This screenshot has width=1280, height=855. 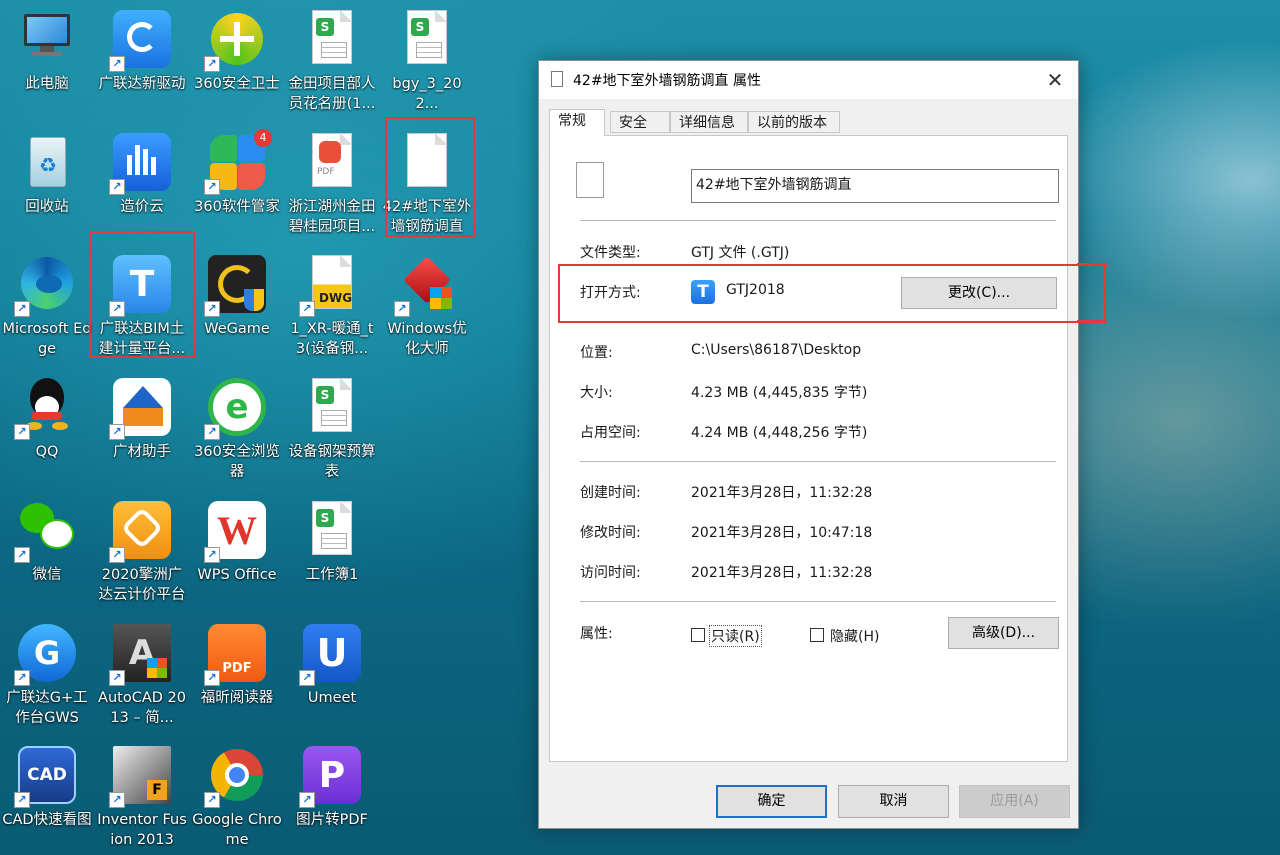 I want to click on tab-previous-versions: 以前的版本, so click(x=794, y=122).